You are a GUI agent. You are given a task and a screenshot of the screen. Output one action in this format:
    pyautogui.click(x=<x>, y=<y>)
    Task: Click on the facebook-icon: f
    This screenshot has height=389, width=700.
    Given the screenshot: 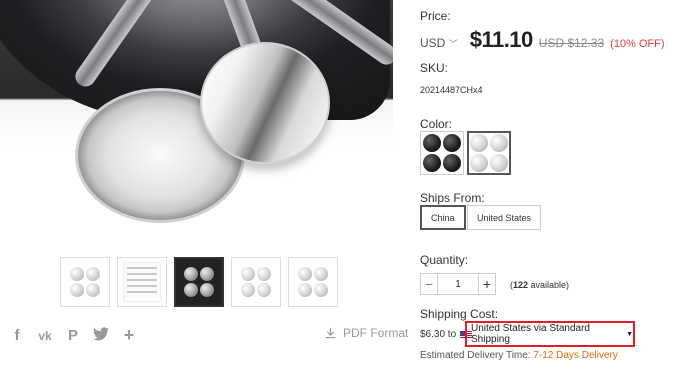 What is the action you would take?
    pyautogui.click(x=17, y=335)
    